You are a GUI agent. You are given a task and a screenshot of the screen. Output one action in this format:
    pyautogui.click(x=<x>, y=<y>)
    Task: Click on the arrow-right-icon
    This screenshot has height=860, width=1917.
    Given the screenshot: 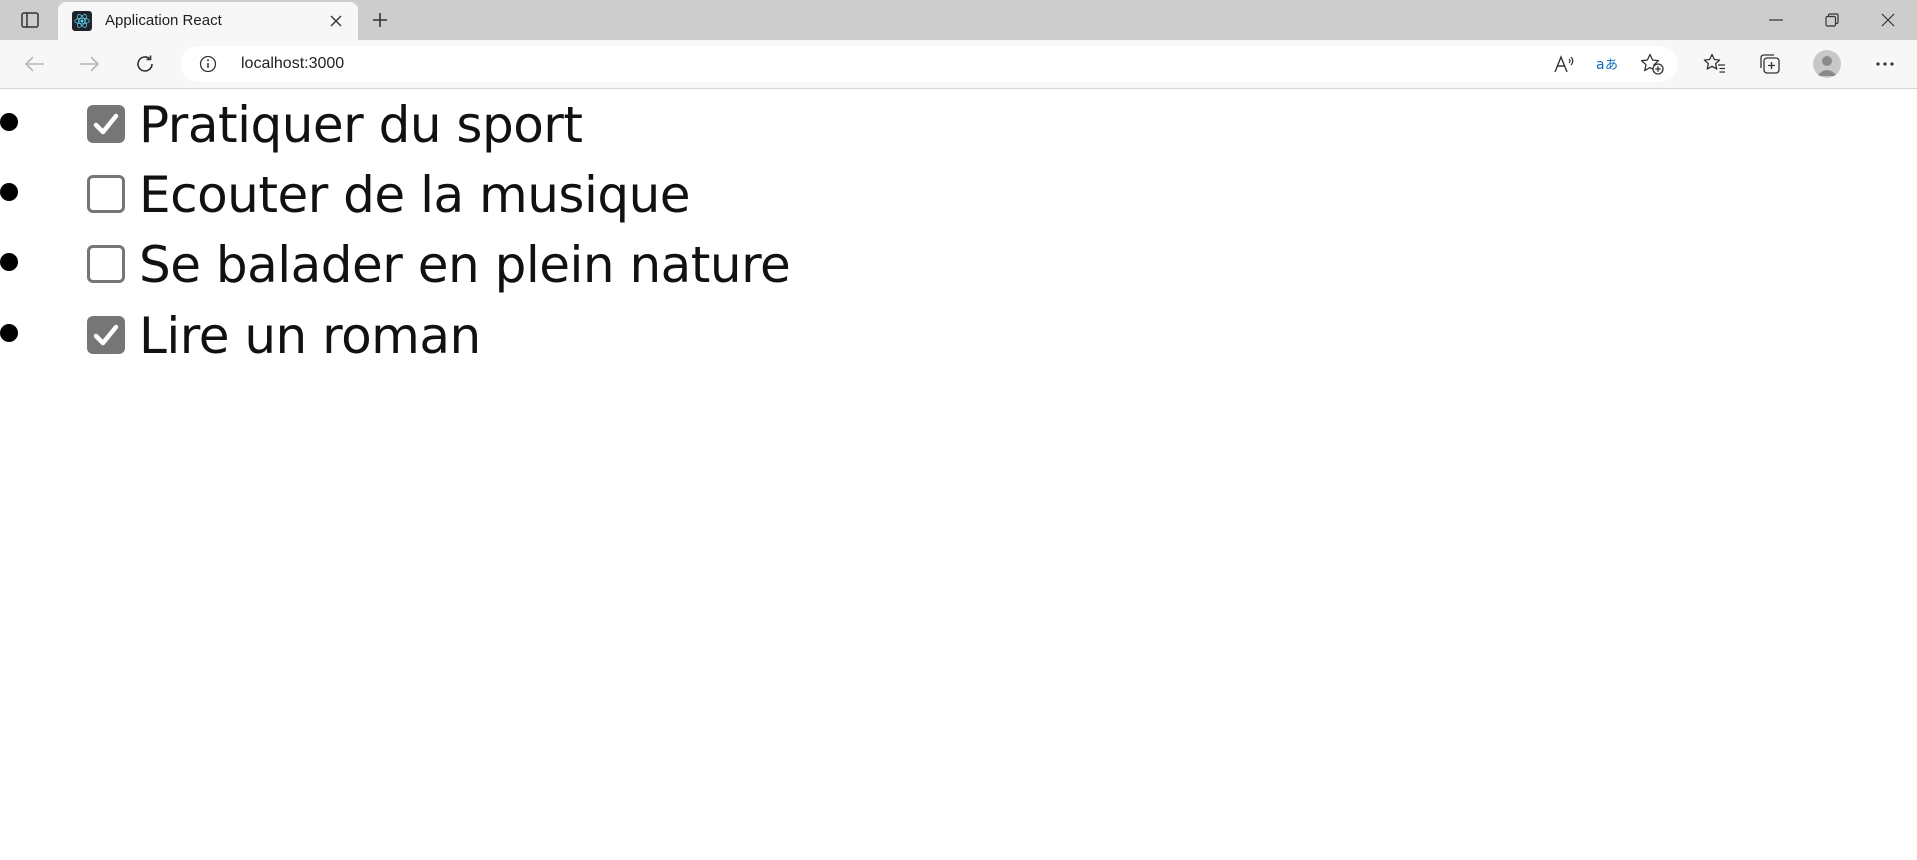 What is the action you would take?
    pyautogui.click(x=89, y=64)
    